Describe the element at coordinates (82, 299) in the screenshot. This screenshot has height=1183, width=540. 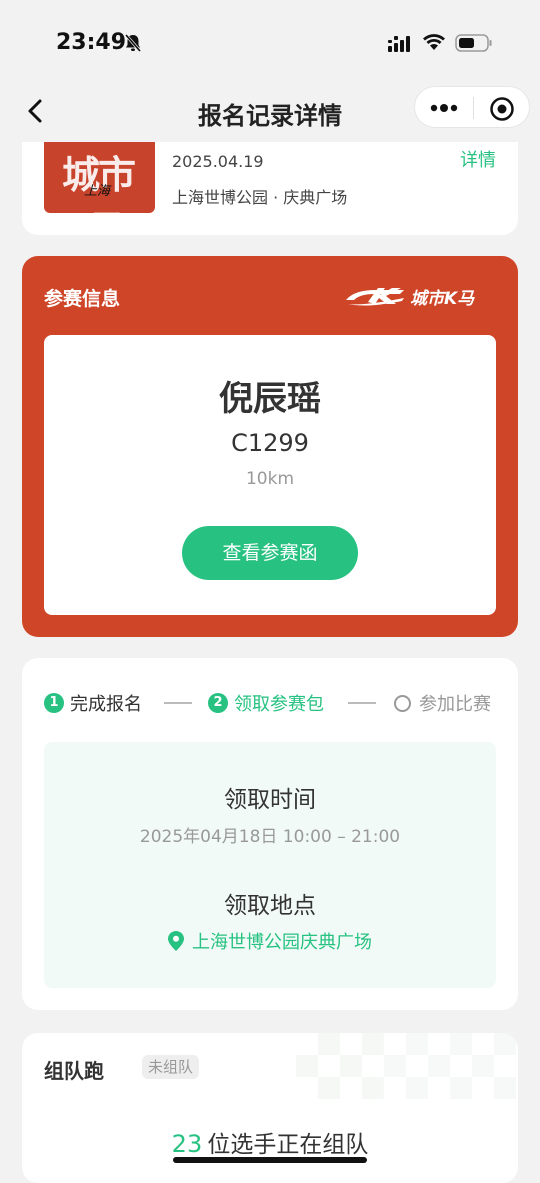
I see `participant-info-title: 参赛信息` at that location.